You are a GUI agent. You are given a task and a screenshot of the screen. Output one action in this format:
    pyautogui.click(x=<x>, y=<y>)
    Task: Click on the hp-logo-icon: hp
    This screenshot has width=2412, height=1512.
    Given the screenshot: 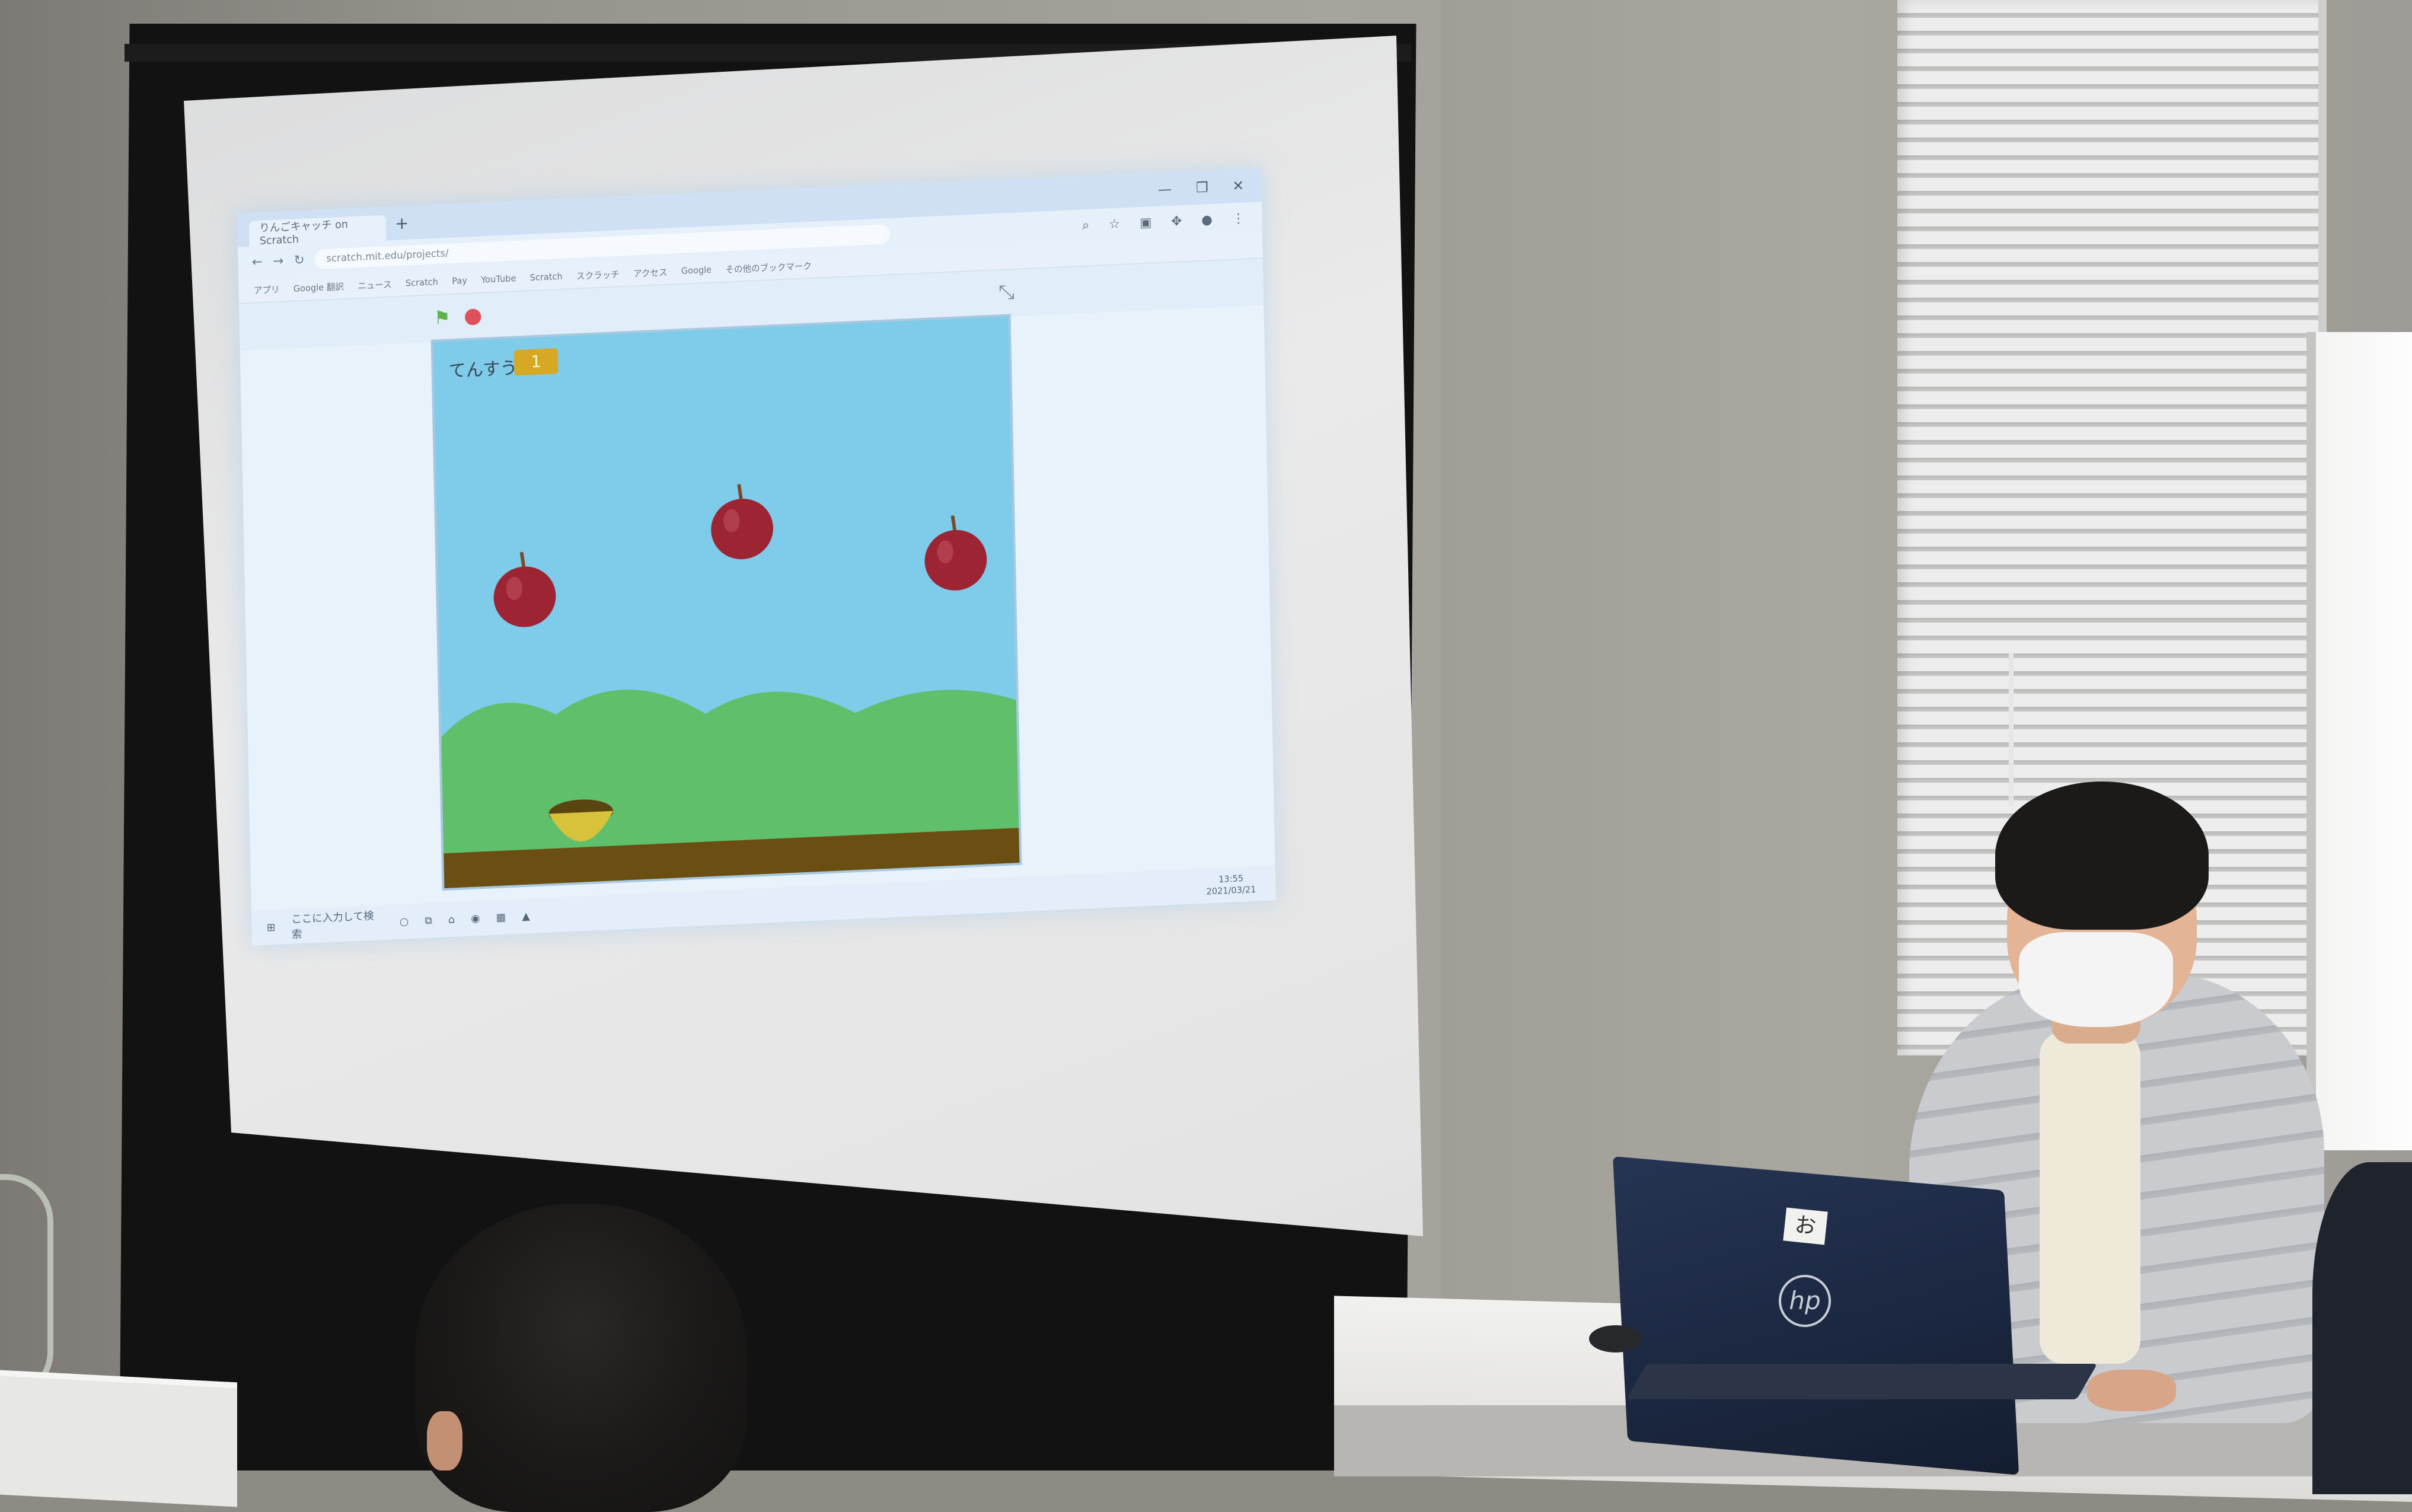 What is the action you would take?
    pyautogui.click(x=1805, y=1301)
    